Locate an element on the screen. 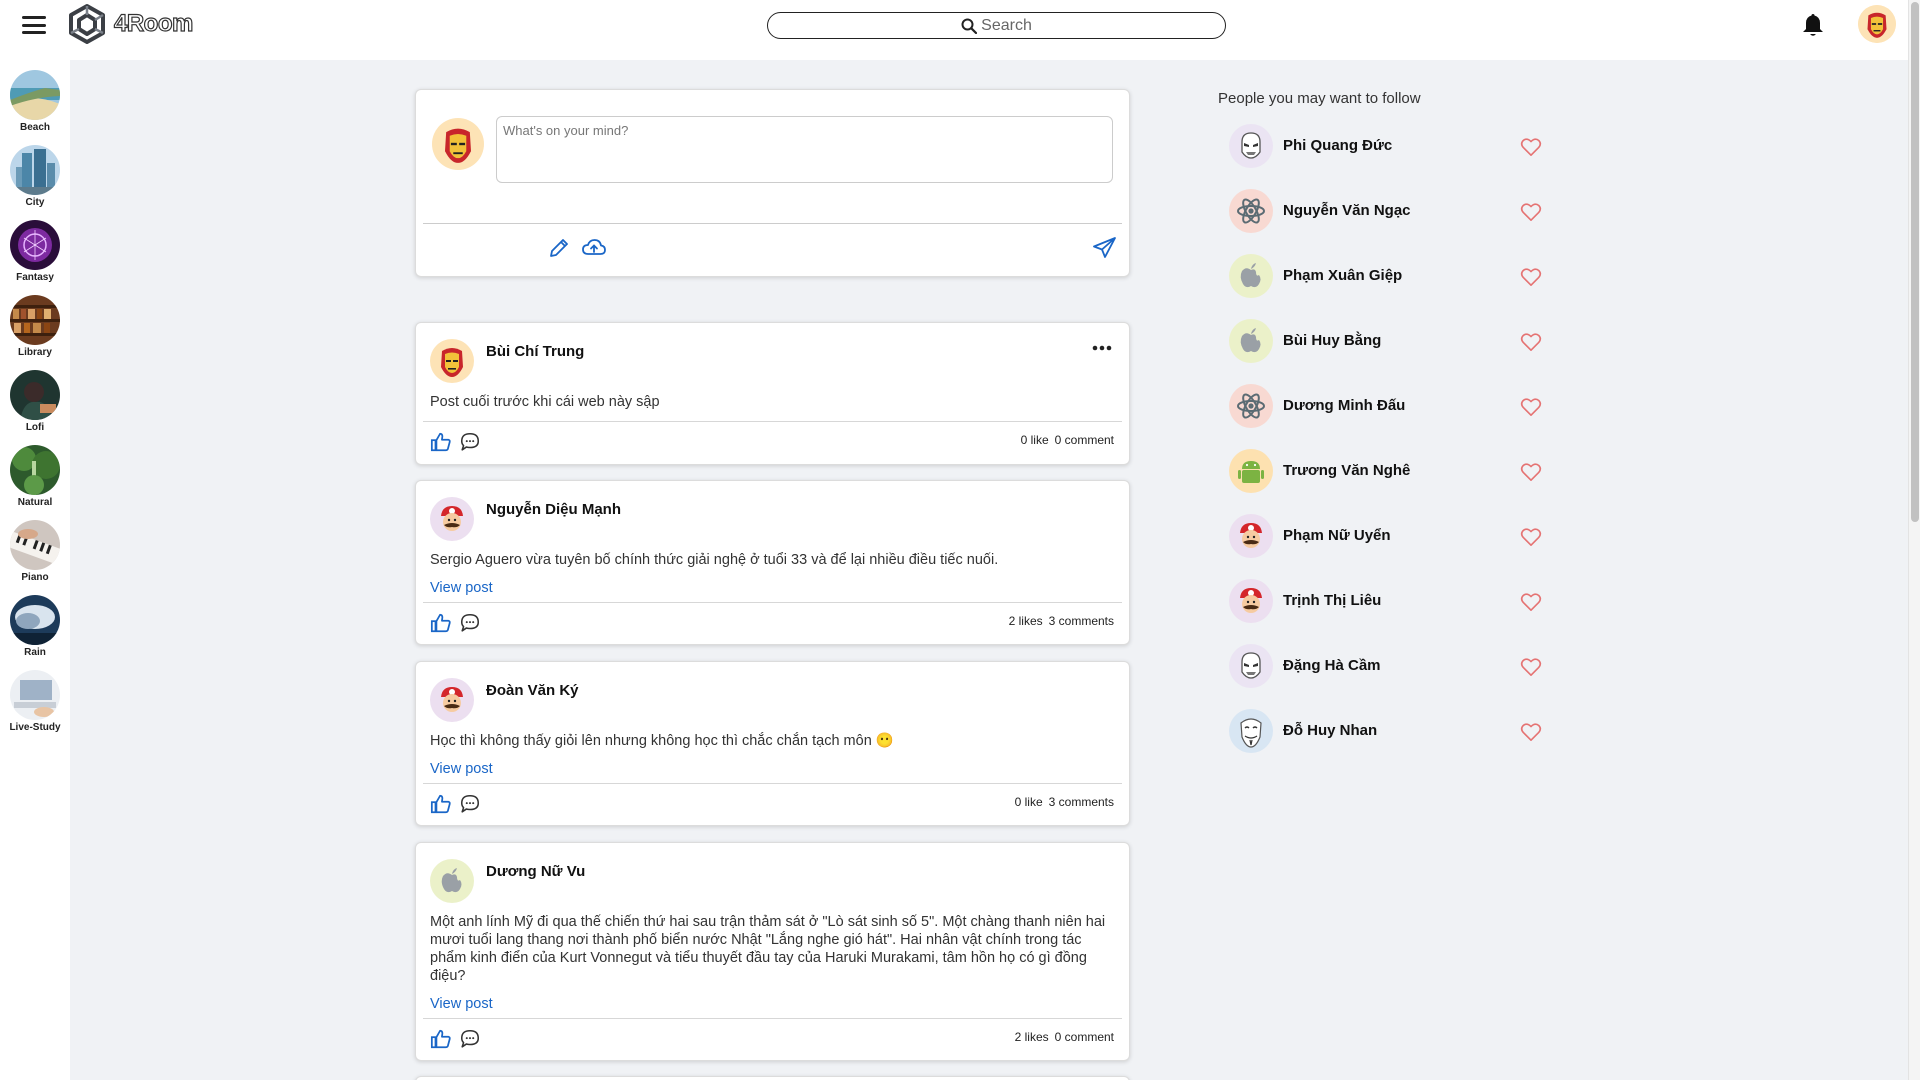 The width and height of the screenshot is (1920, 1080). natural-thumbnail is located at coordinates (35, 470).